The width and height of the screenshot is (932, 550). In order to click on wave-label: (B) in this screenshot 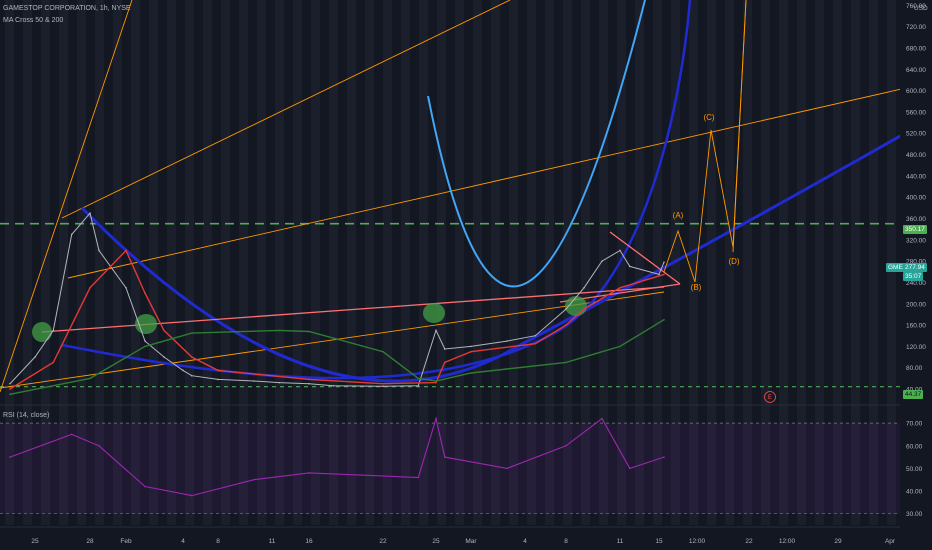, I will do `click(696, 287)`.